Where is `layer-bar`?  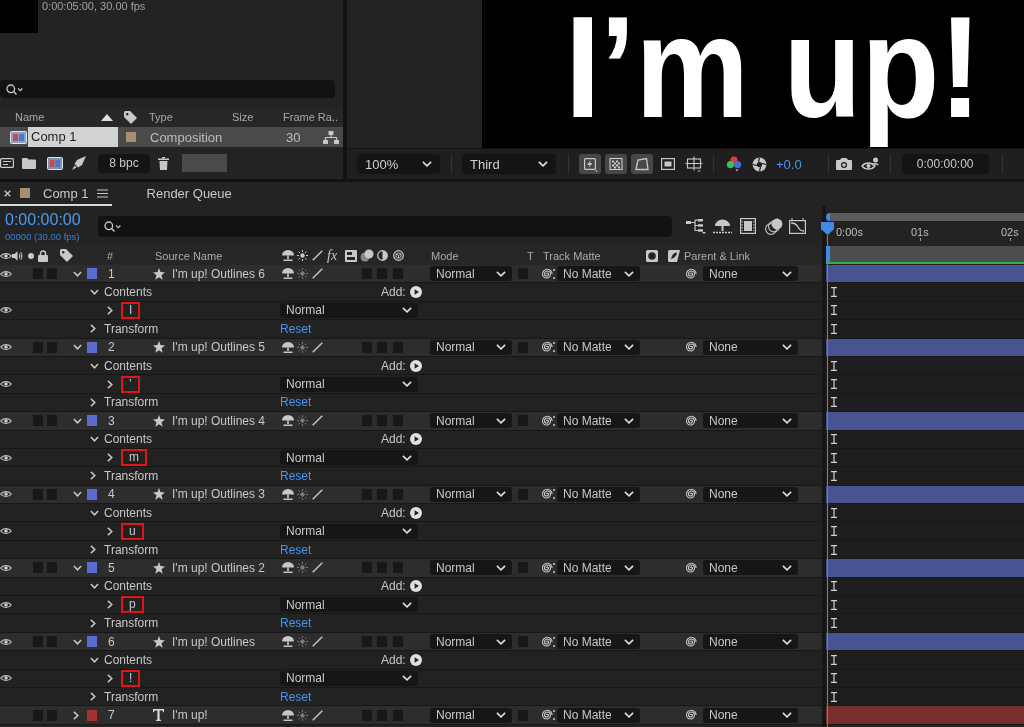
layer-bar is located at coordinates (925, 274).